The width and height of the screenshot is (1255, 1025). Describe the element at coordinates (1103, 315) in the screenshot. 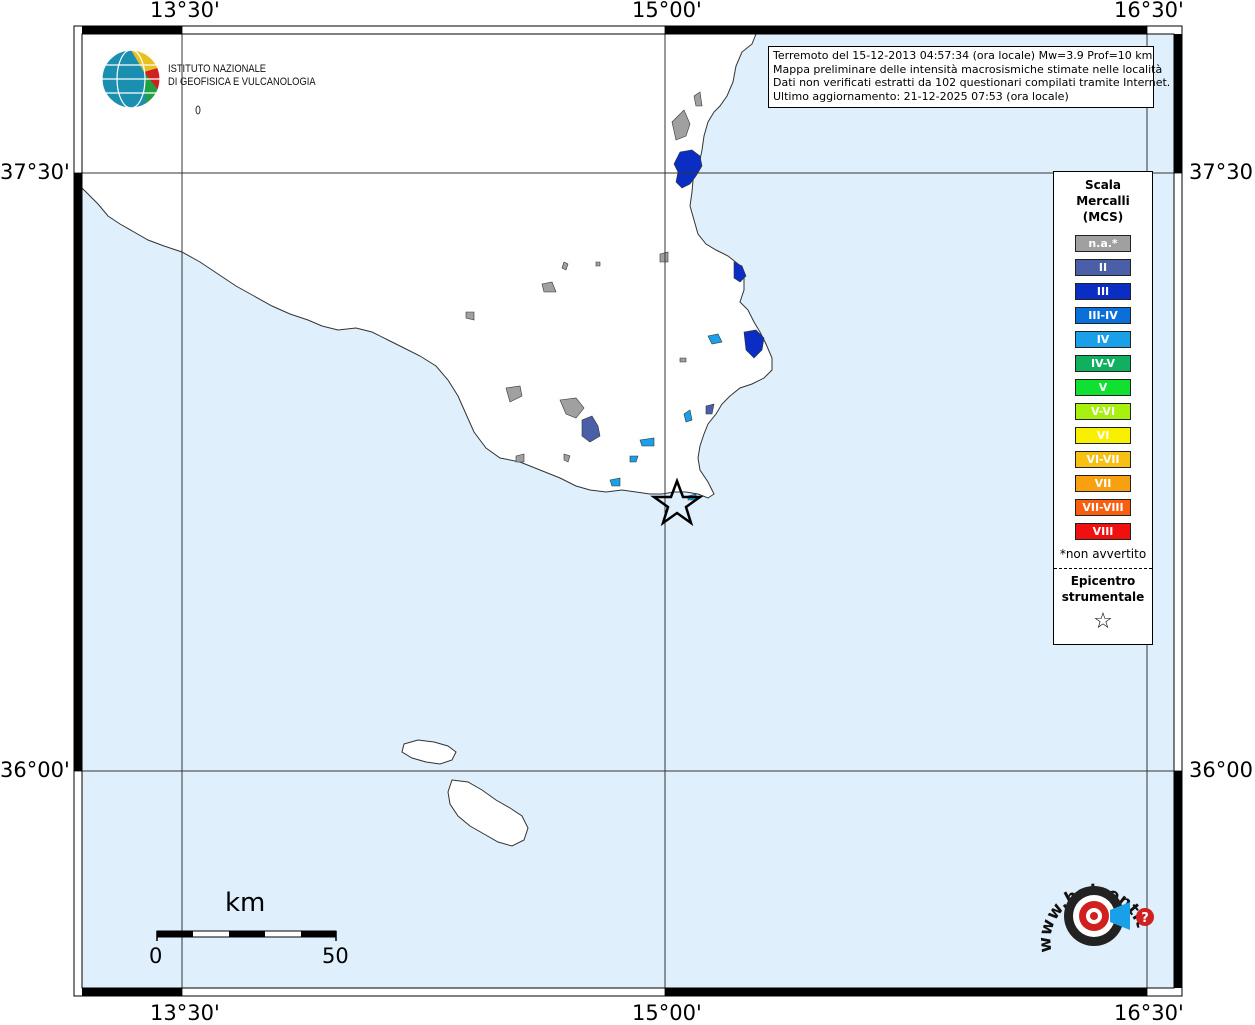

I see `legend-swatch: III-IV` at that location.